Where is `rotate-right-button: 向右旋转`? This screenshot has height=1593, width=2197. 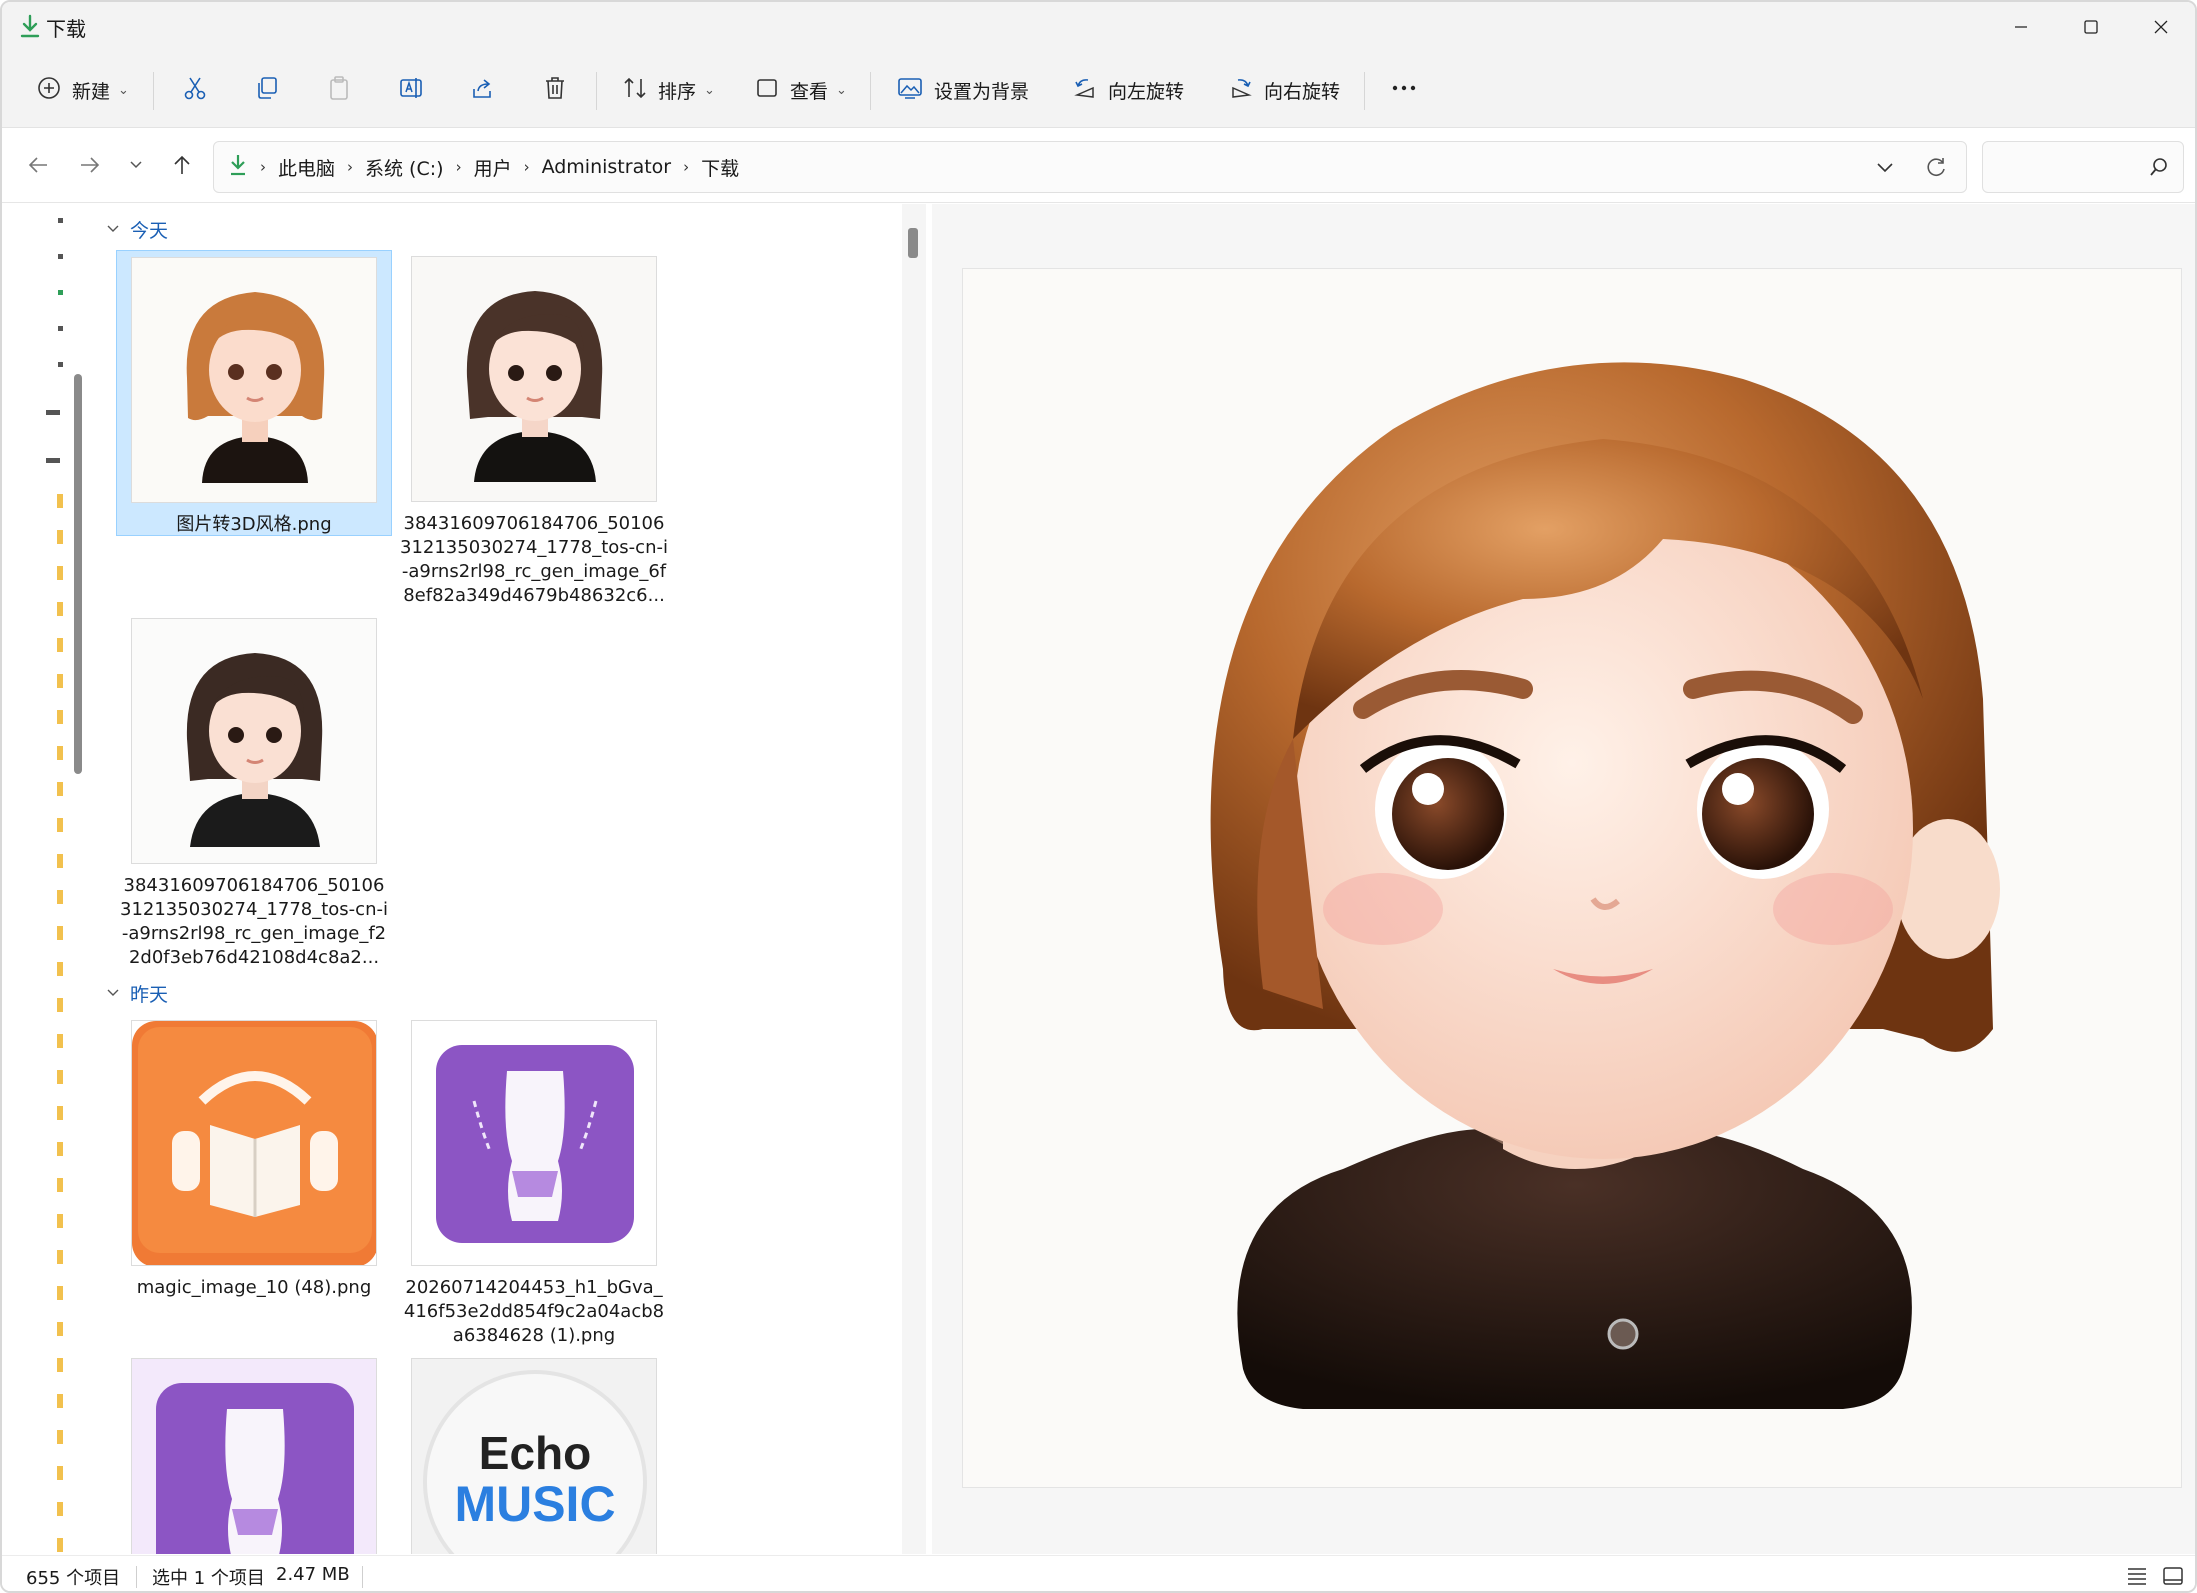
rotate-right-button: 向右旋转 is located at coordinates (1284, 90).